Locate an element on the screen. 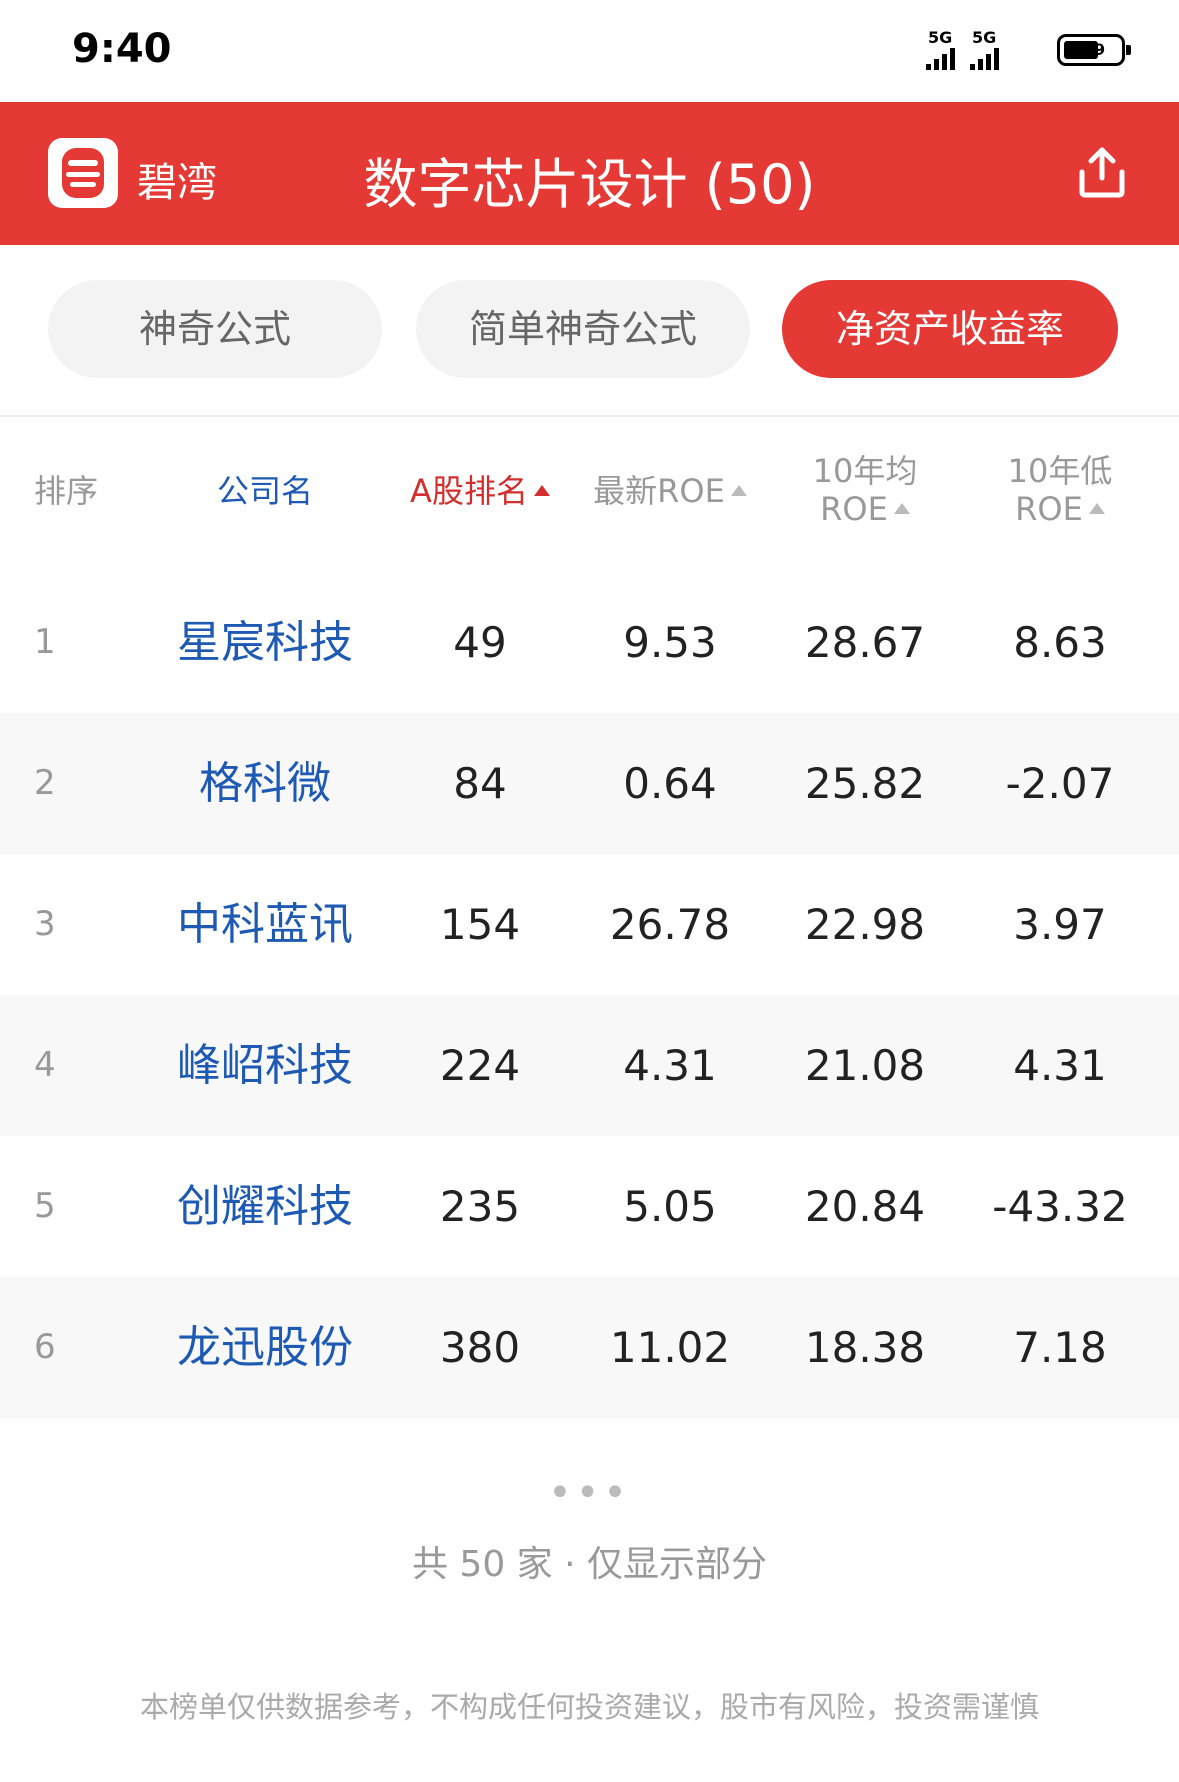  more-dots-icon: ••• is located at coordinates (589, 1493).